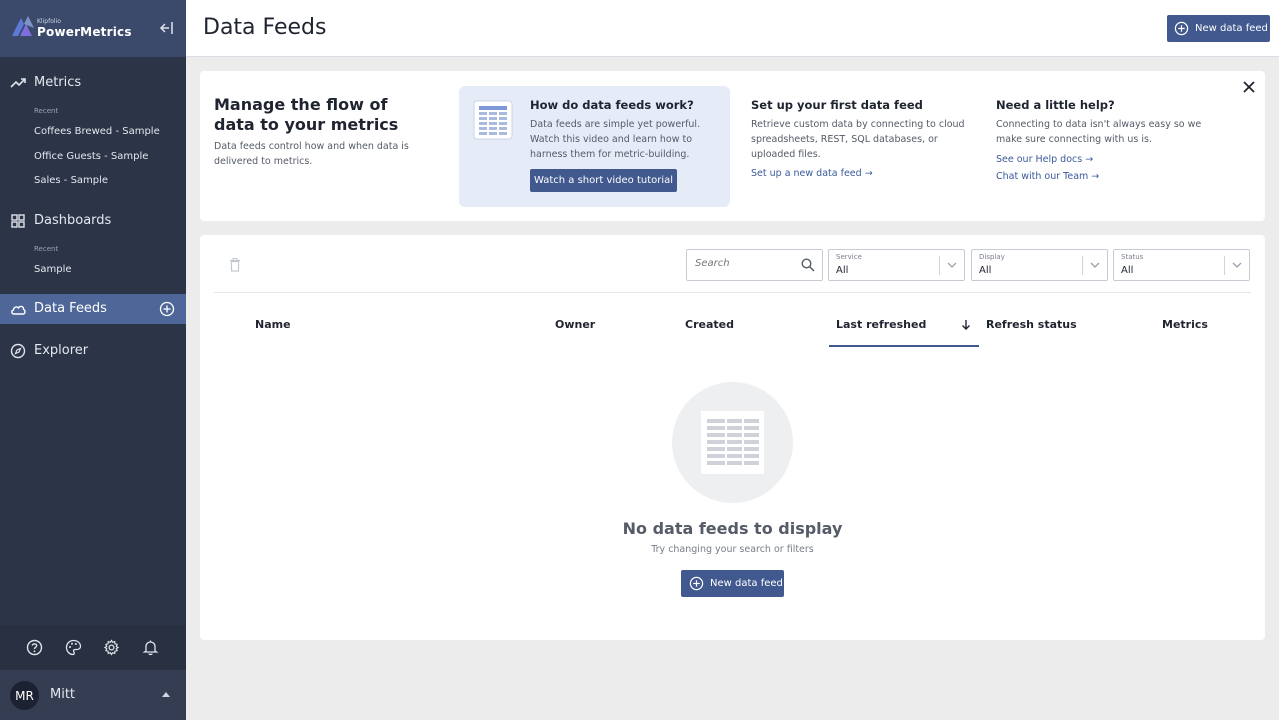 This screenshot has width=1279, height=720. I want to click on recent-metric-item: Sales - Sample, so click(71, 180).